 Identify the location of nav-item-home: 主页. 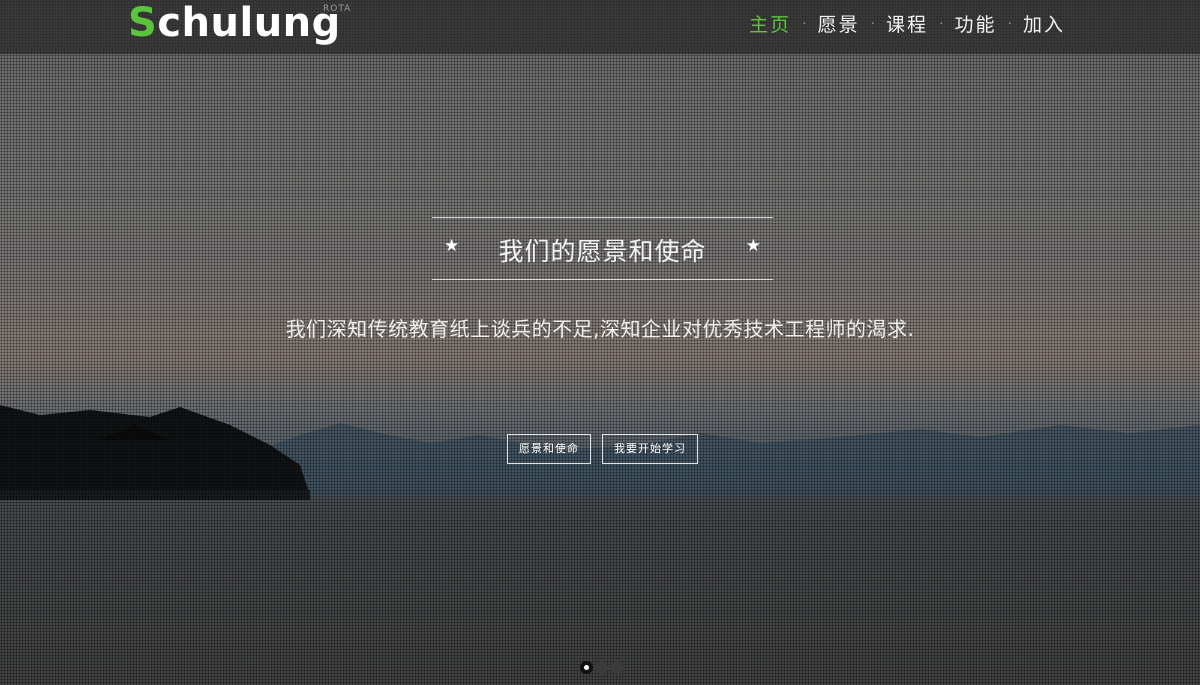
(770, 23).